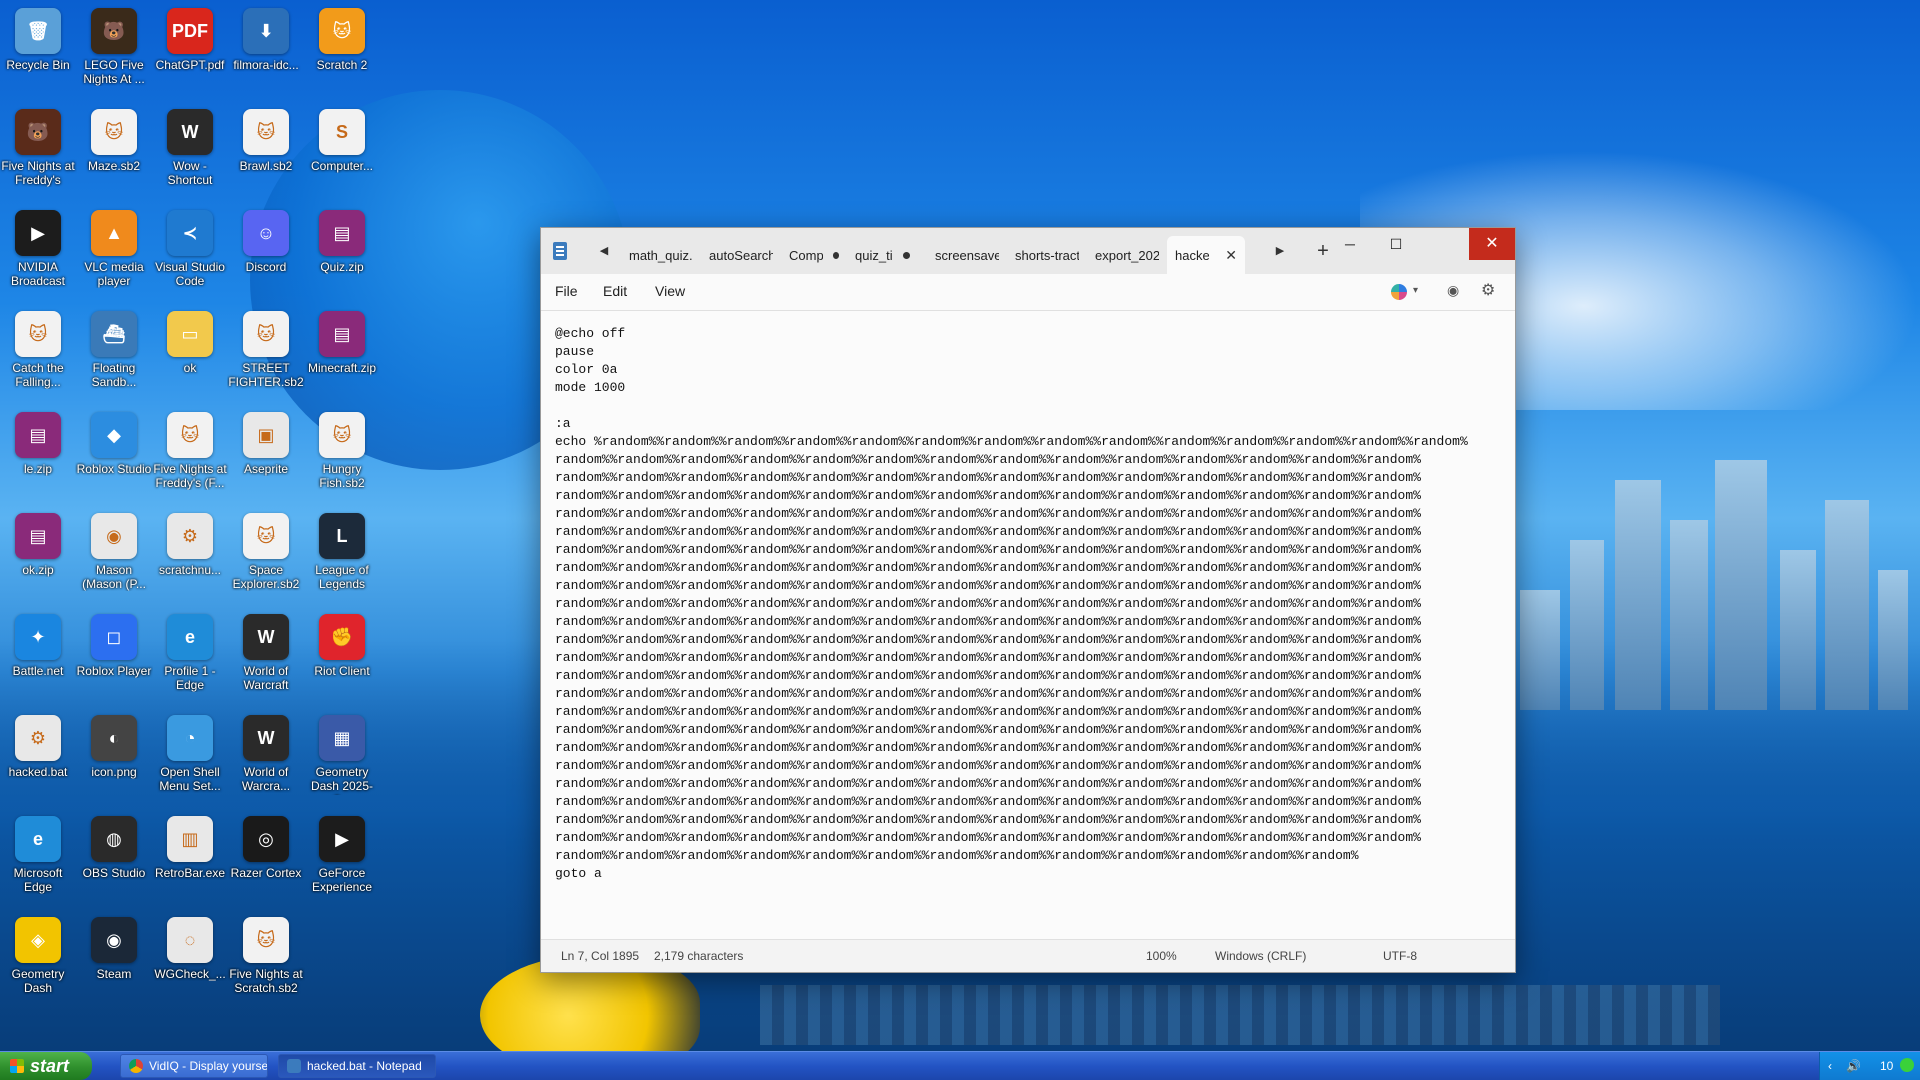 The image size is (1920, 1080). What do you see at coordinates (1206, 255) in the screenshot?
I see `tab-active: hacke ✕` at bounding box center [1206, 255].